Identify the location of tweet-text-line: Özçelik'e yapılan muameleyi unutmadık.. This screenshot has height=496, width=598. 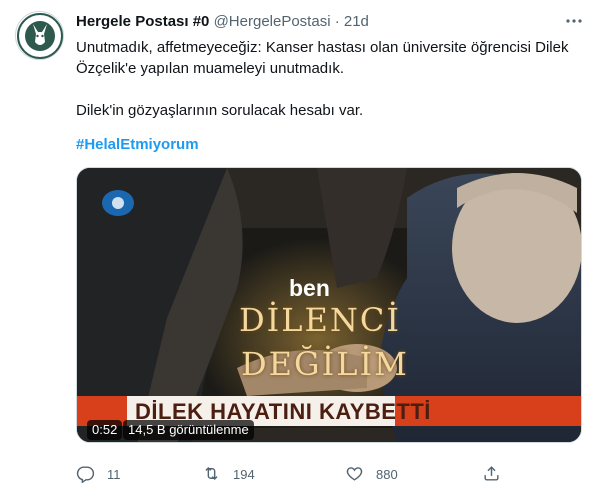
(210, 68).